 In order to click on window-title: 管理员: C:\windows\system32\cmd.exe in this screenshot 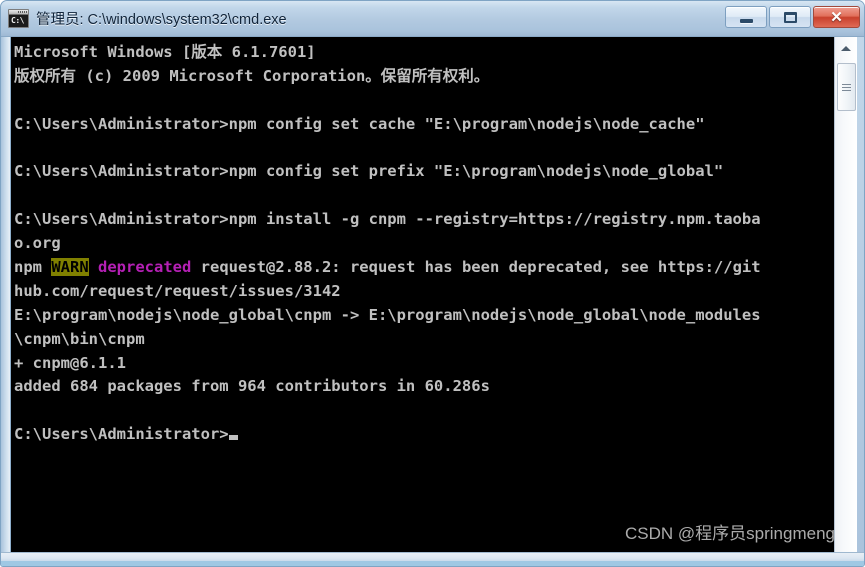, I will do `click(161, 20)`.